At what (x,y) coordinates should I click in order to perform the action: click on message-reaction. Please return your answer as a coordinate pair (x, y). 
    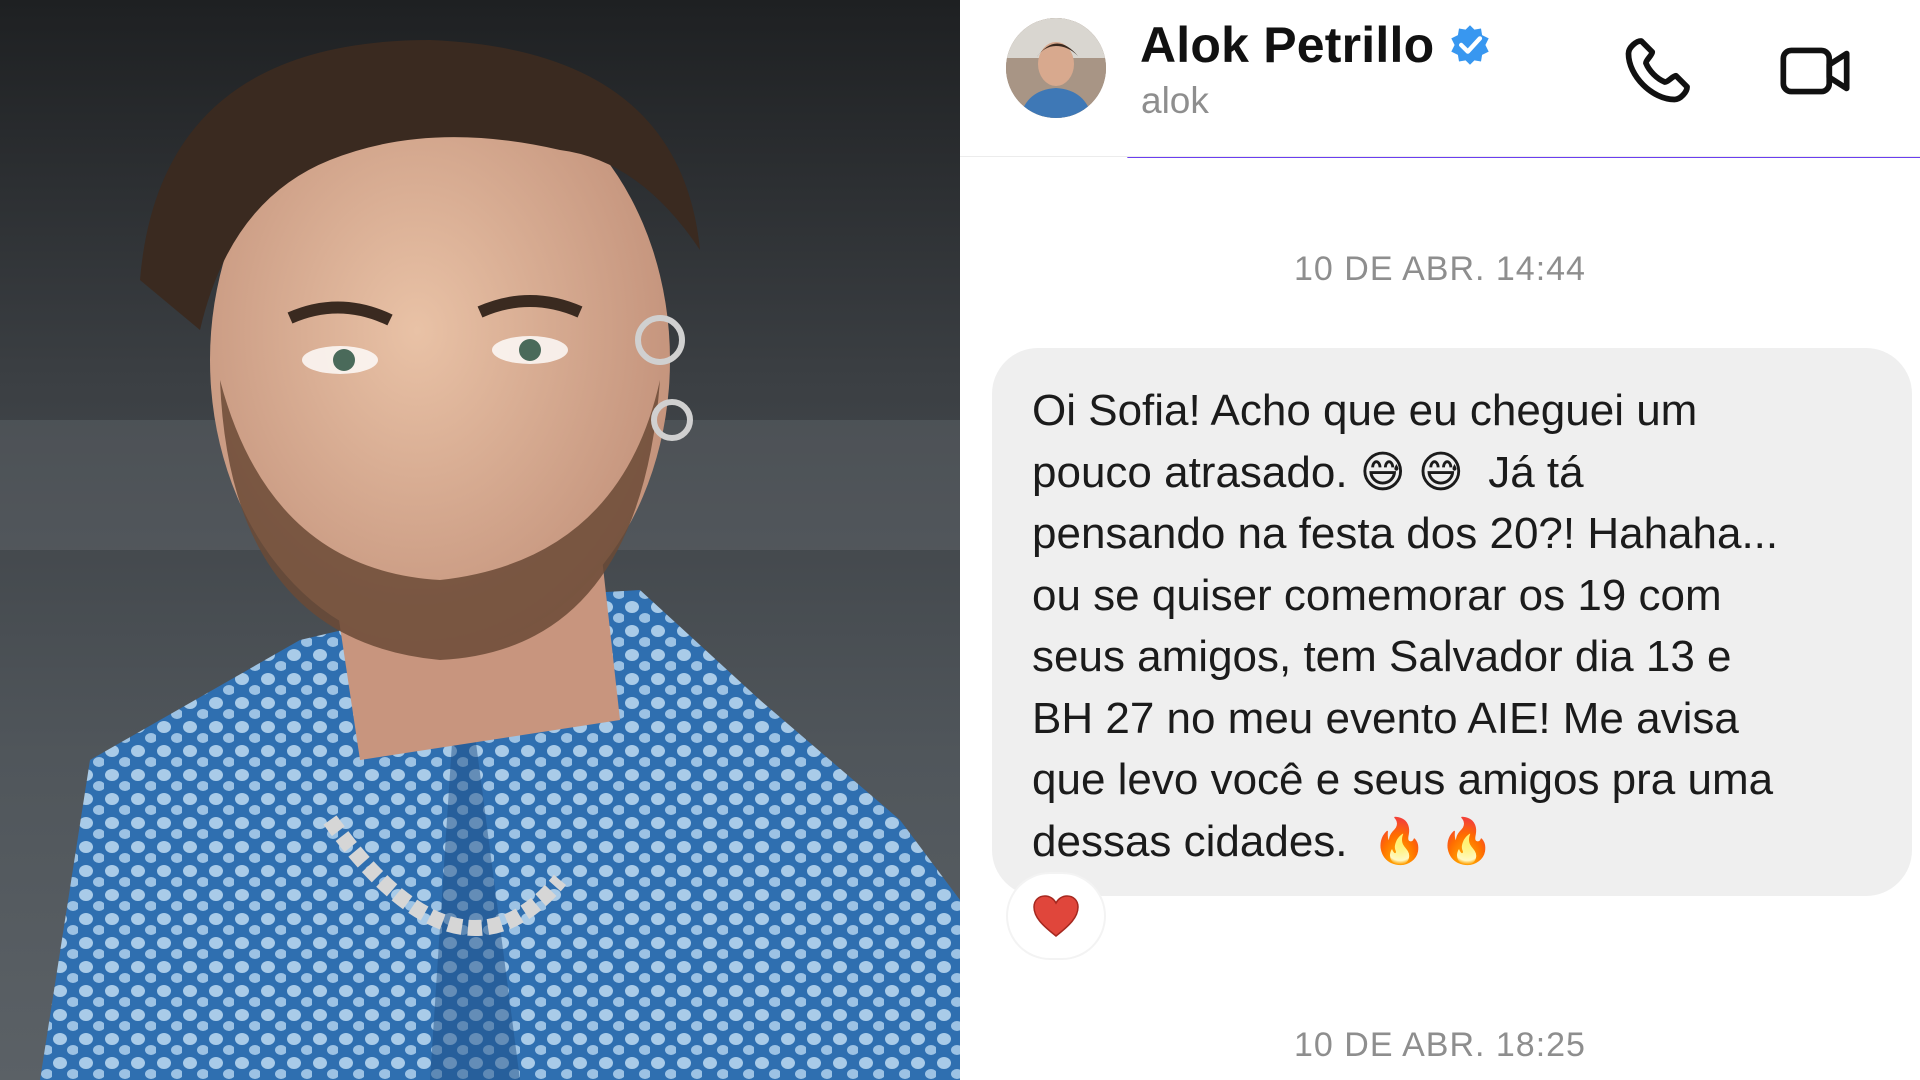
    Looking at the image, I should click on (1056, 916).